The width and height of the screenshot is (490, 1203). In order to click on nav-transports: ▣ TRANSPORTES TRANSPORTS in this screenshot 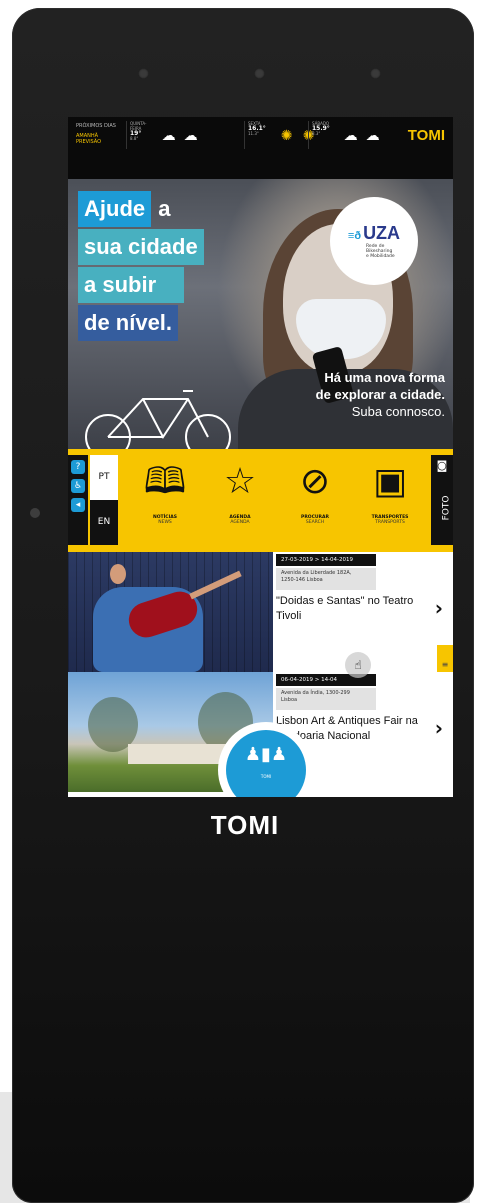, I will do `click(390, 491)`.